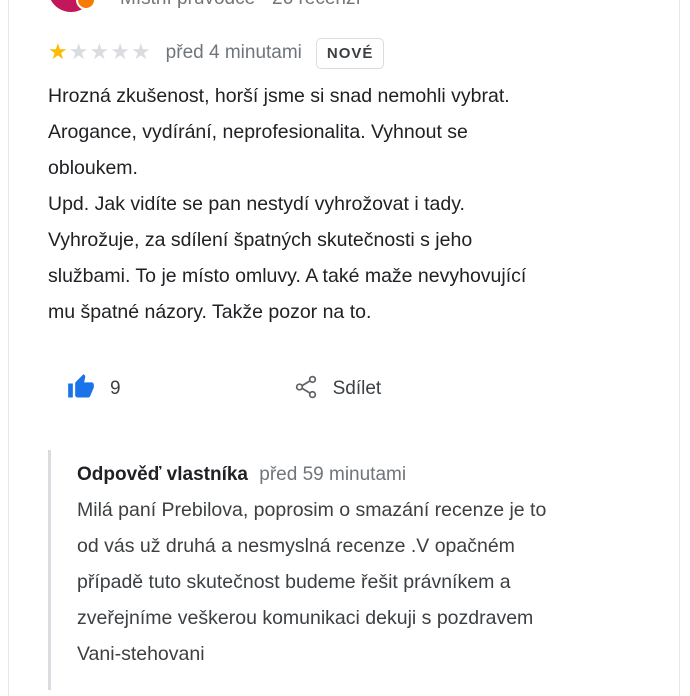 The image size is (690, 696). Describe the element at coordinates (306, 389) in the screenshot. I see `share-icon` at that location.